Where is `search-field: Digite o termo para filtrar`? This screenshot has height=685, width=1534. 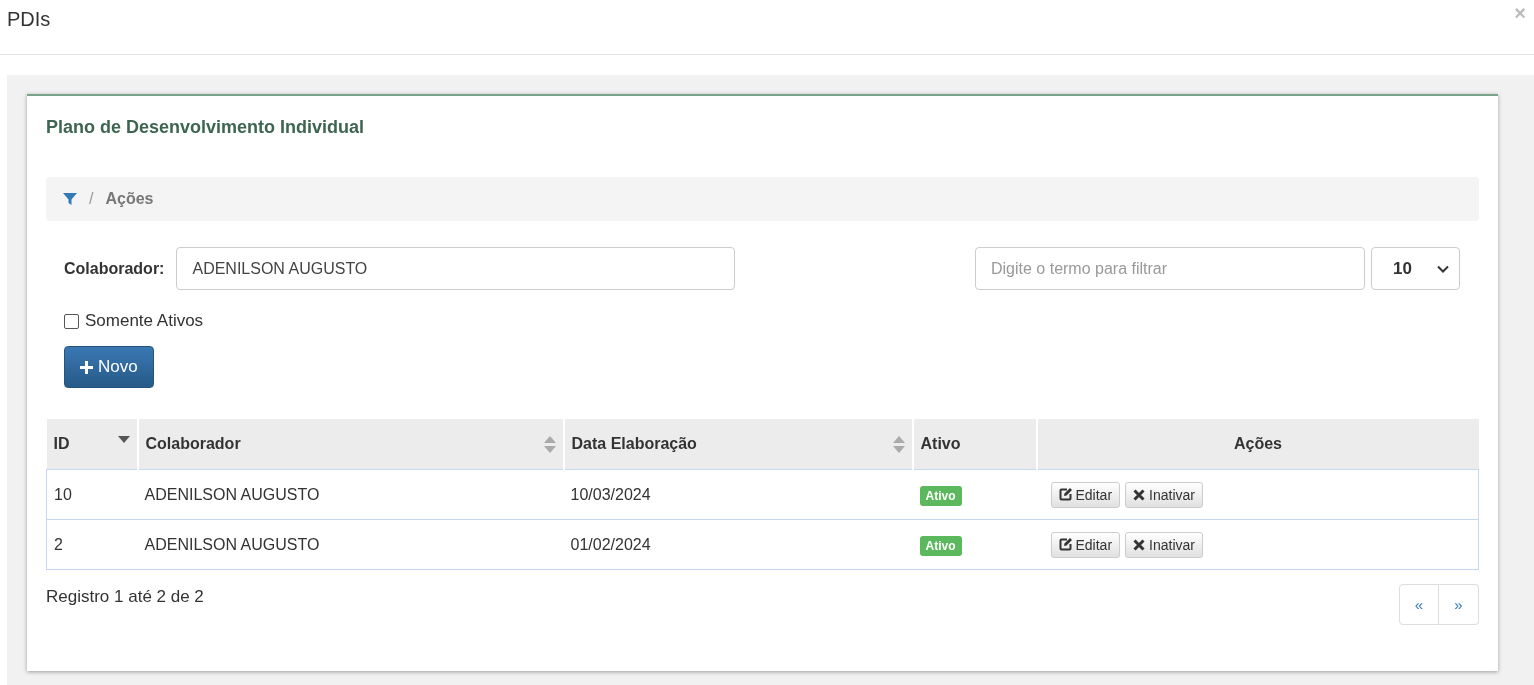 search-field: Digite o termo para filtrar is located at coordinates (1170, 268).